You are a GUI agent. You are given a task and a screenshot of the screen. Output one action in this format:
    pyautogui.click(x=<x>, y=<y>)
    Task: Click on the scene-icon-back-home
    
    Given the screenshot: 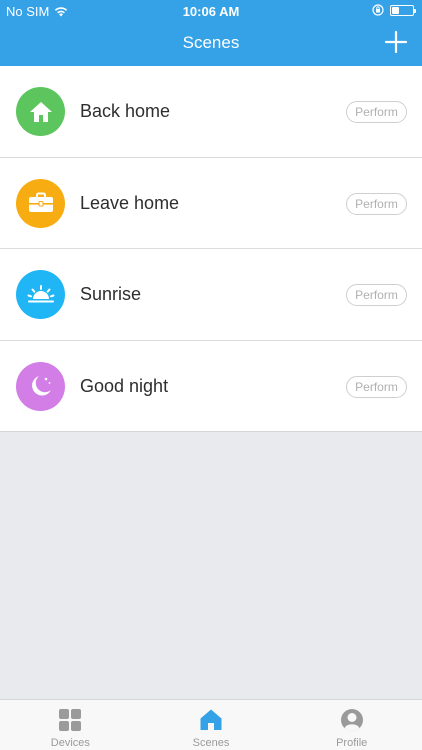 What is the action you would take?
    pyautogui.click(x=40, y=111)
    